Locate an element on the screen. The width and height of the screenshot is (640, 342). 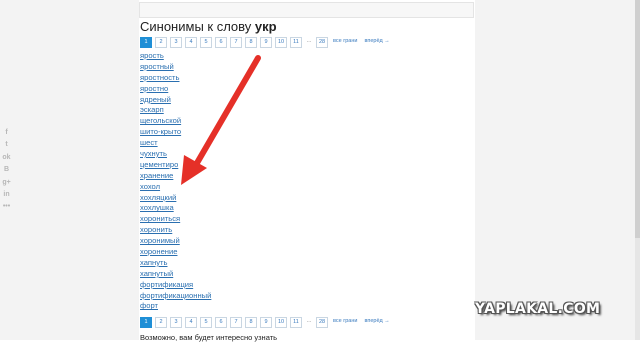
list-item: хапнутый is located at coordinates (175, 274).